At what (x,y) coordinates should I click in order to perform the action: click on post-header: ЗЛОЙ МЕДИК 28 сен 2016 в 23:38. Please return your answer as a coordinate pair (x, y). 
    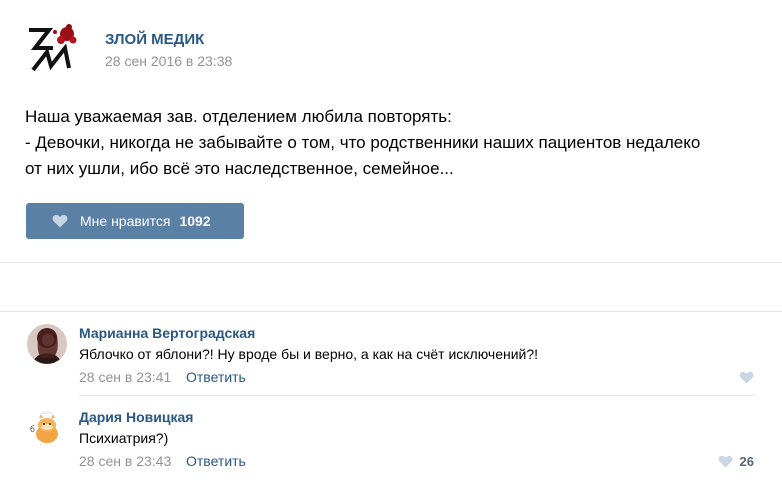
    Looking at the image, I should click on (395, 50).